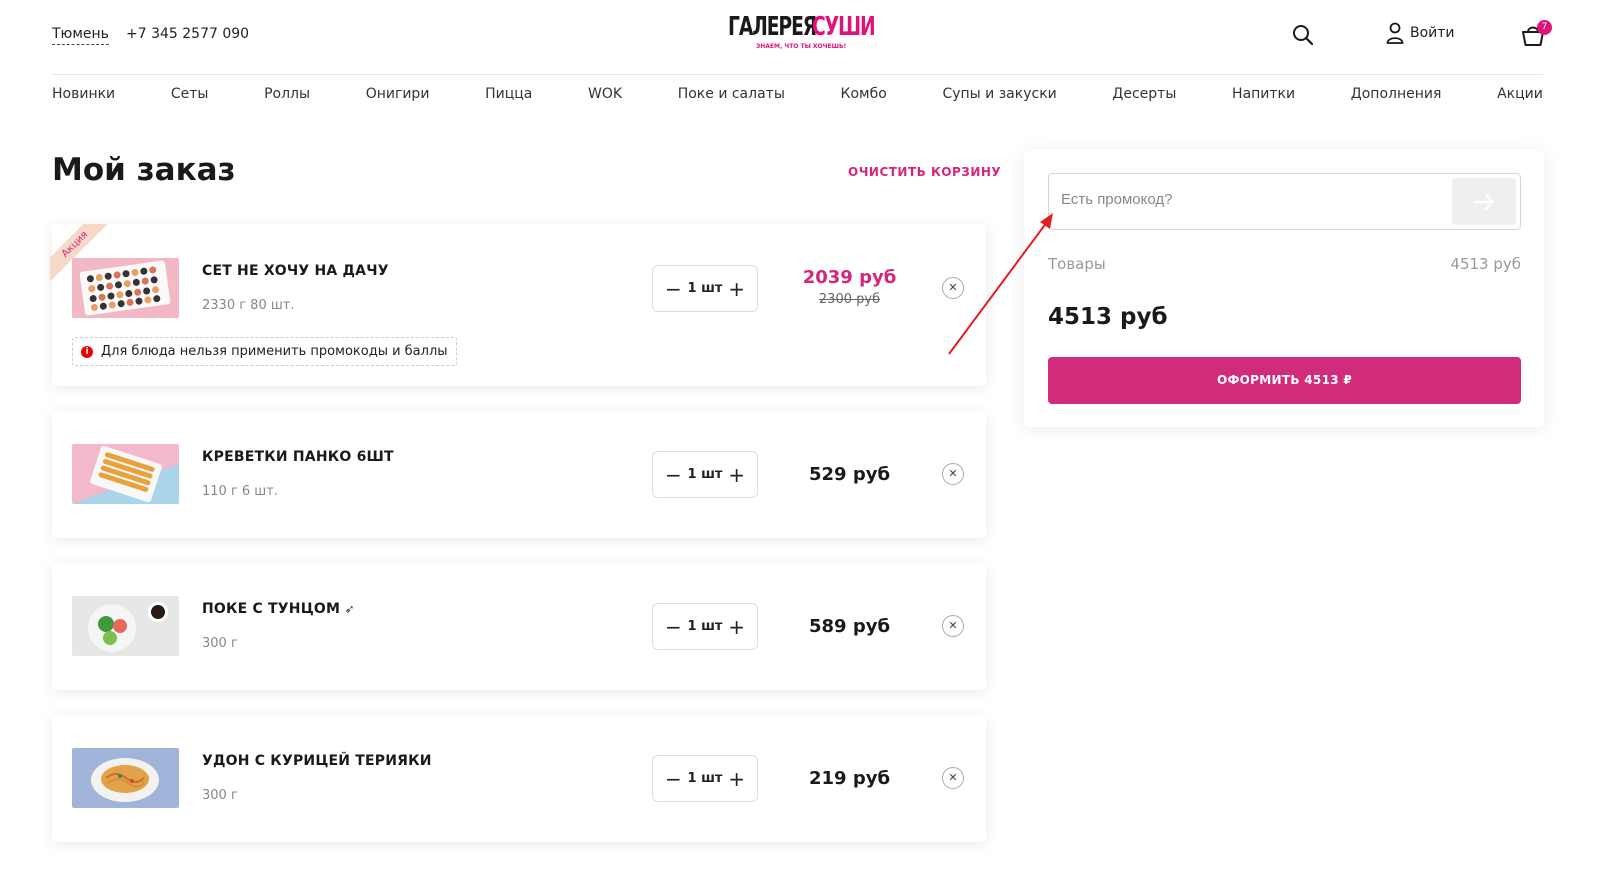 The height and width of the screenshot is (877, 1610). Describe the element at coordinates (849, 778) in the screenshot. I see `product-price: 219 руб` at that location.